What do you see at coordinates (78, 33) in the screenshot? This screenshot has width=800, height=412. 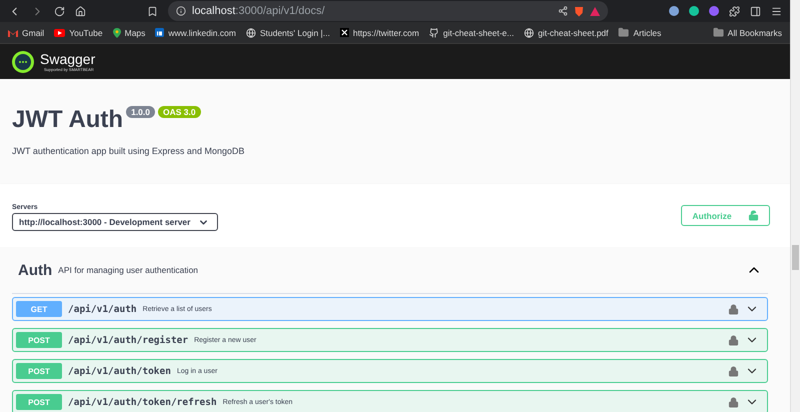 I see `bookmark-link: YouTube` at bounding box center [78, 33].